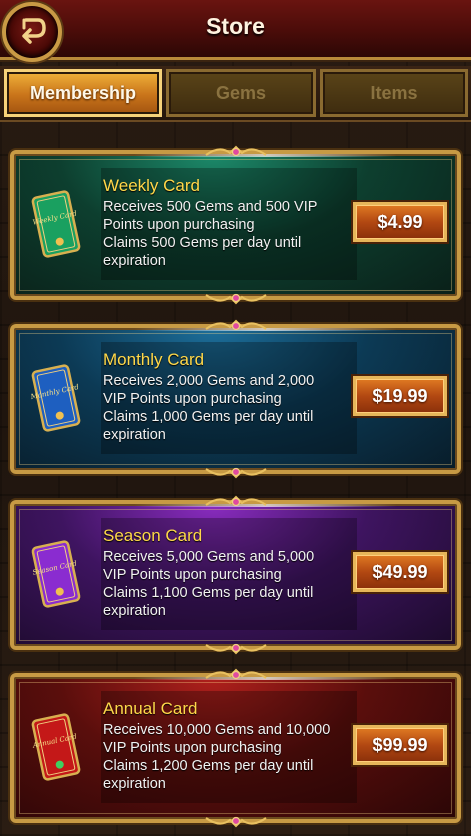 The image size is (471, 836). What do you see at coordinates (400, 745) in the screenshot?
I see `buy-annual-button: $99.99` at bounding box center [400, 745].